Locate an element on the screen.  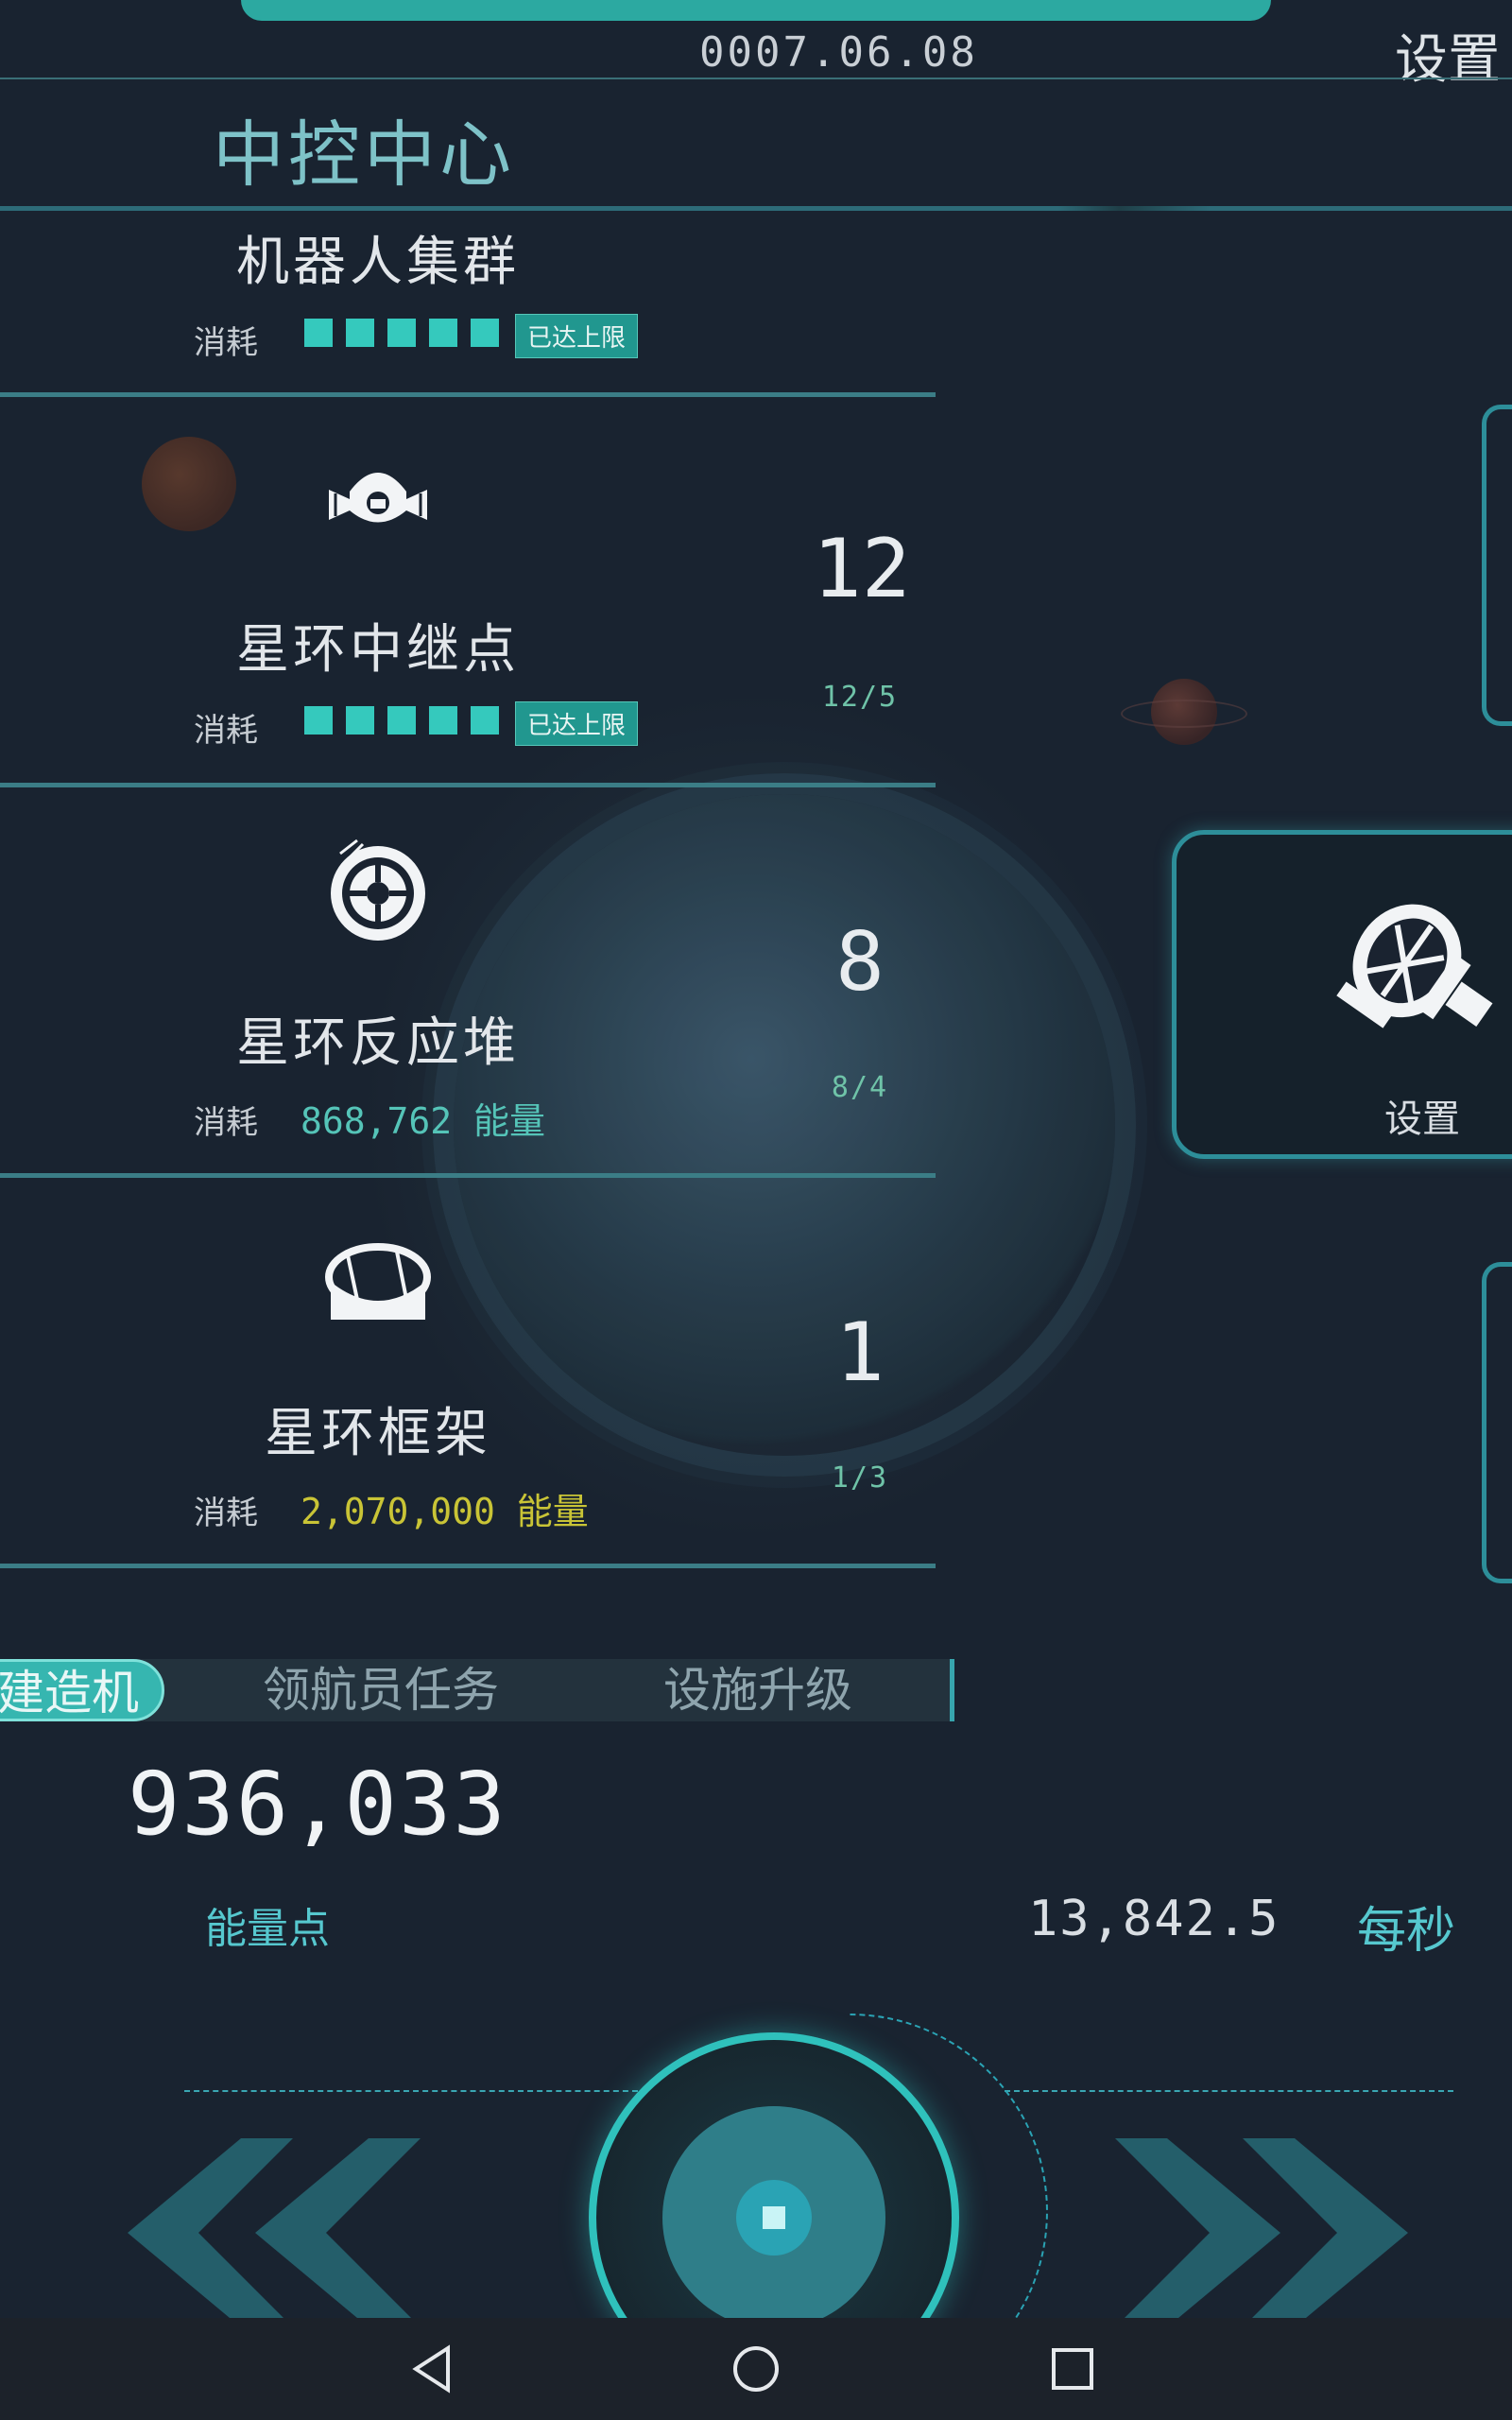
item-divider is located at coordinates (468, 1566).